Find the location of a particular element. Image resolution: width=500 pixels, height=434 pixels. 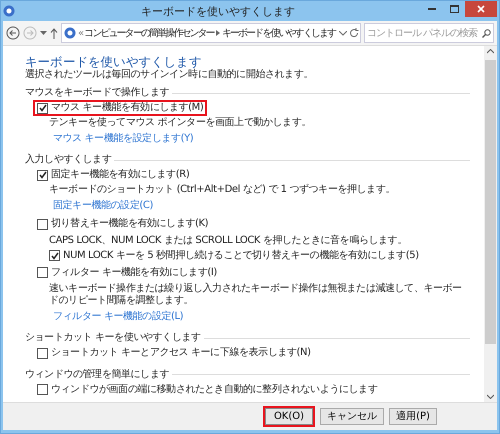

checkbox-row: マウス キー機能を有効にします(M) is located at coordinates (120, 108).